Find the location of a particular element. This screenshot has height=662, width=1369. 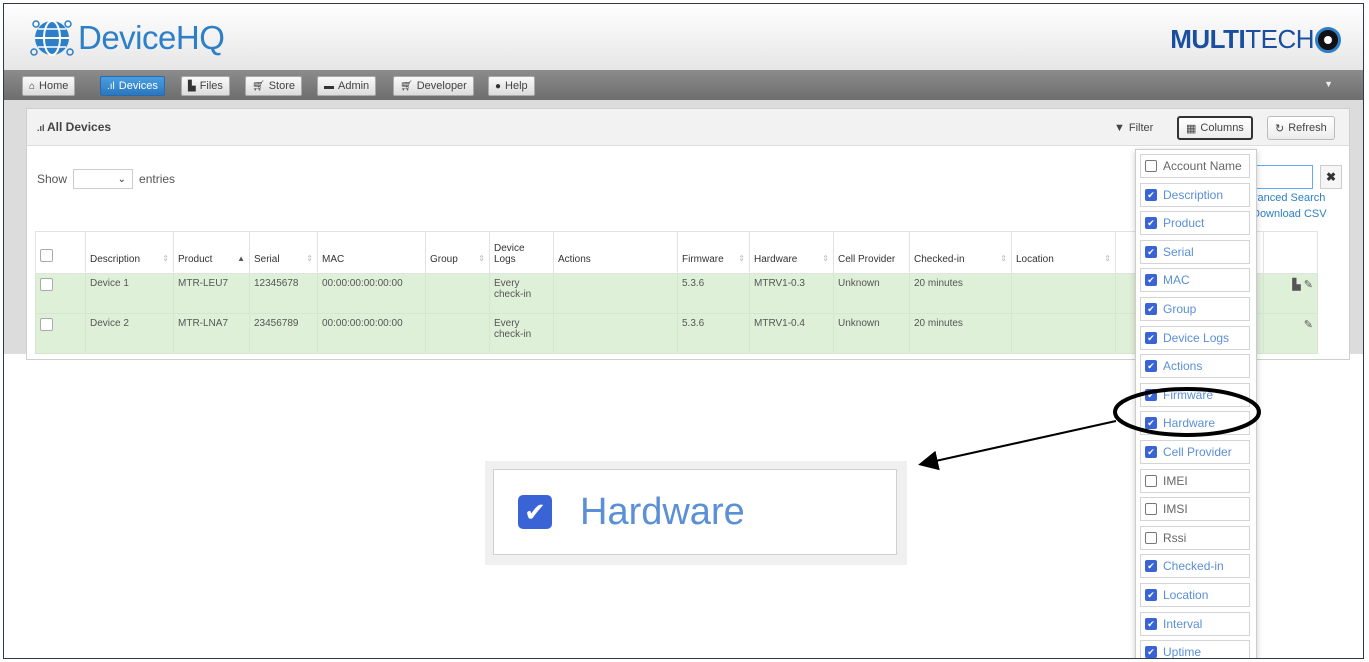

highlight-ellipse is located at coordinates (1187, 412).